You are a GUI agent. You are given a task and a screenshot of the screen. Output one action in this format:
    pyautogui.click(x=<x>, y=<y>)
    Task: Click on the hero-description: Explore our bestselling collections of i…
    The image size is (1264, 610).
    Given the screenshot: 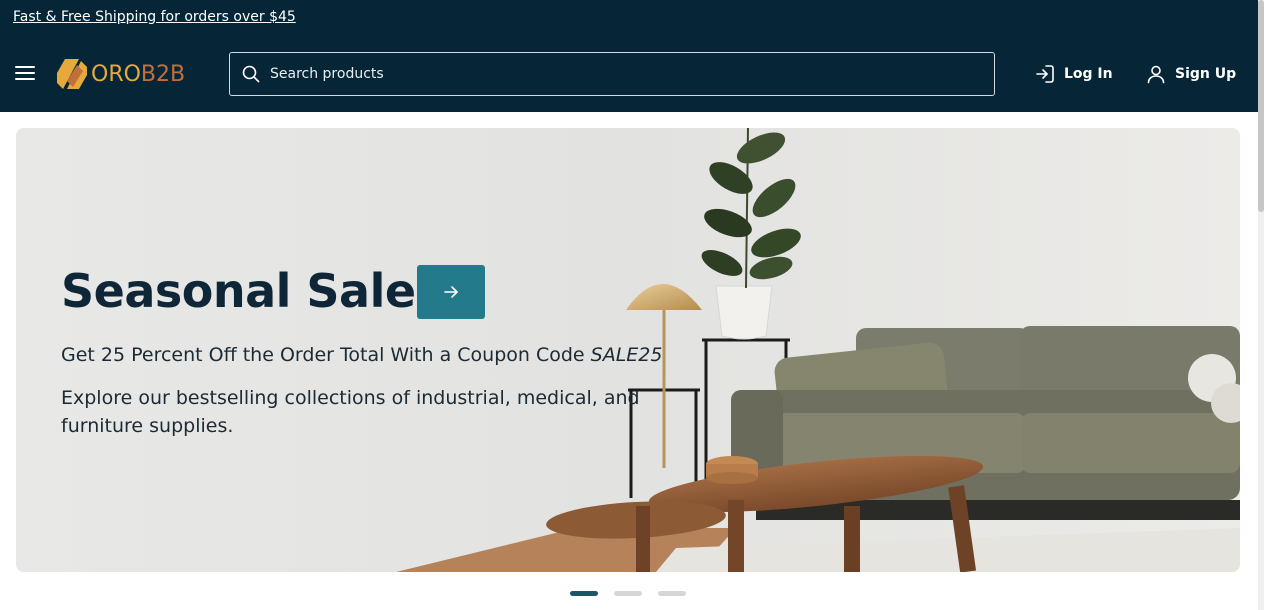 What is the action you would take?
    pyautogui.click(x=350, y=412)
    